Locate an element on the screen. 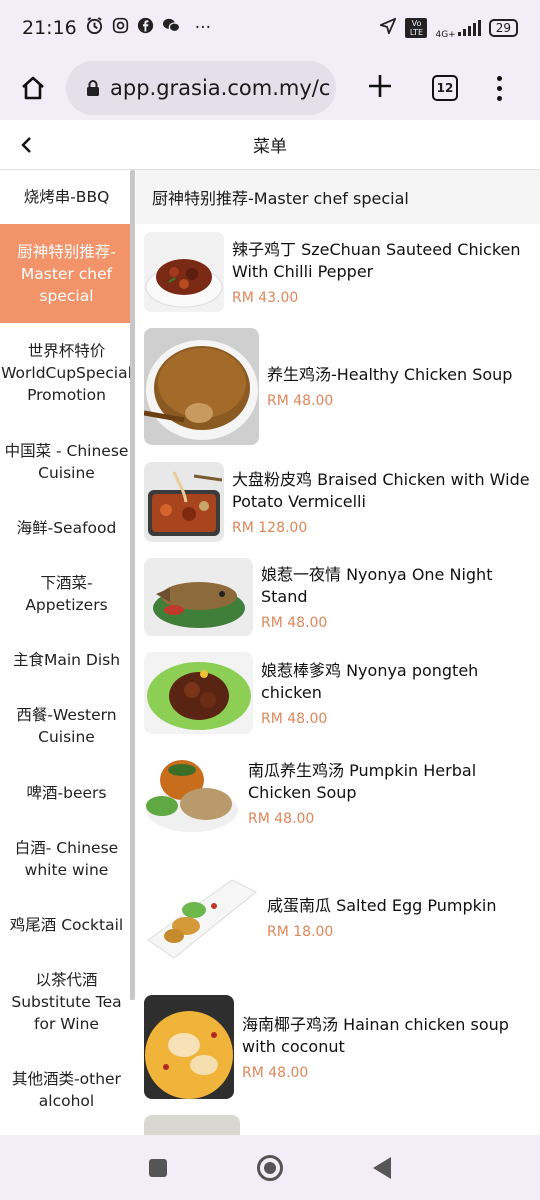 The height and width of the screenshot is (1200, 540). signal-icon is located at coordinates (469, 28).